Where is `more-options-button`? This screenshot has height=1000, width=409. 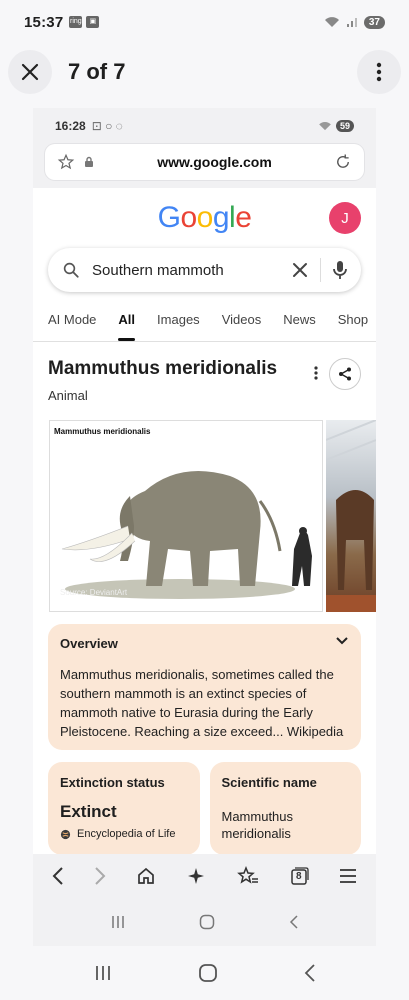
more-options-button is located at coordinates (379, 72).